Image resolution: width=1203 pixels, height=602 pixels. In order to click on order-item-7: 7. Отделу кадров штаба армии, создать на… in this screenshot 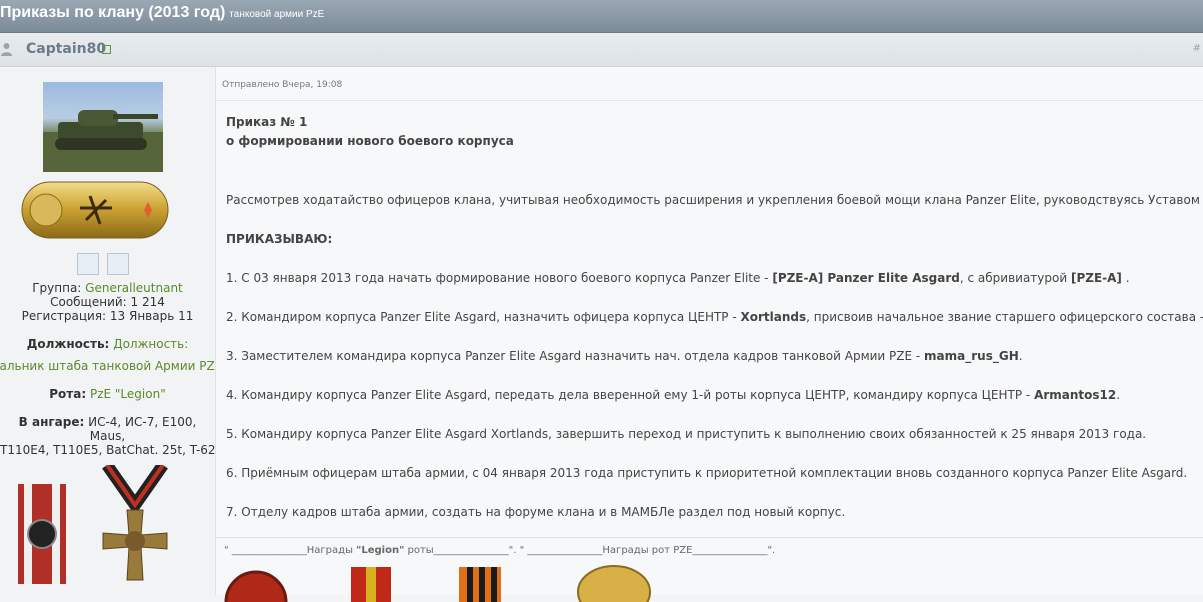, I will do `click(536, 512)`.